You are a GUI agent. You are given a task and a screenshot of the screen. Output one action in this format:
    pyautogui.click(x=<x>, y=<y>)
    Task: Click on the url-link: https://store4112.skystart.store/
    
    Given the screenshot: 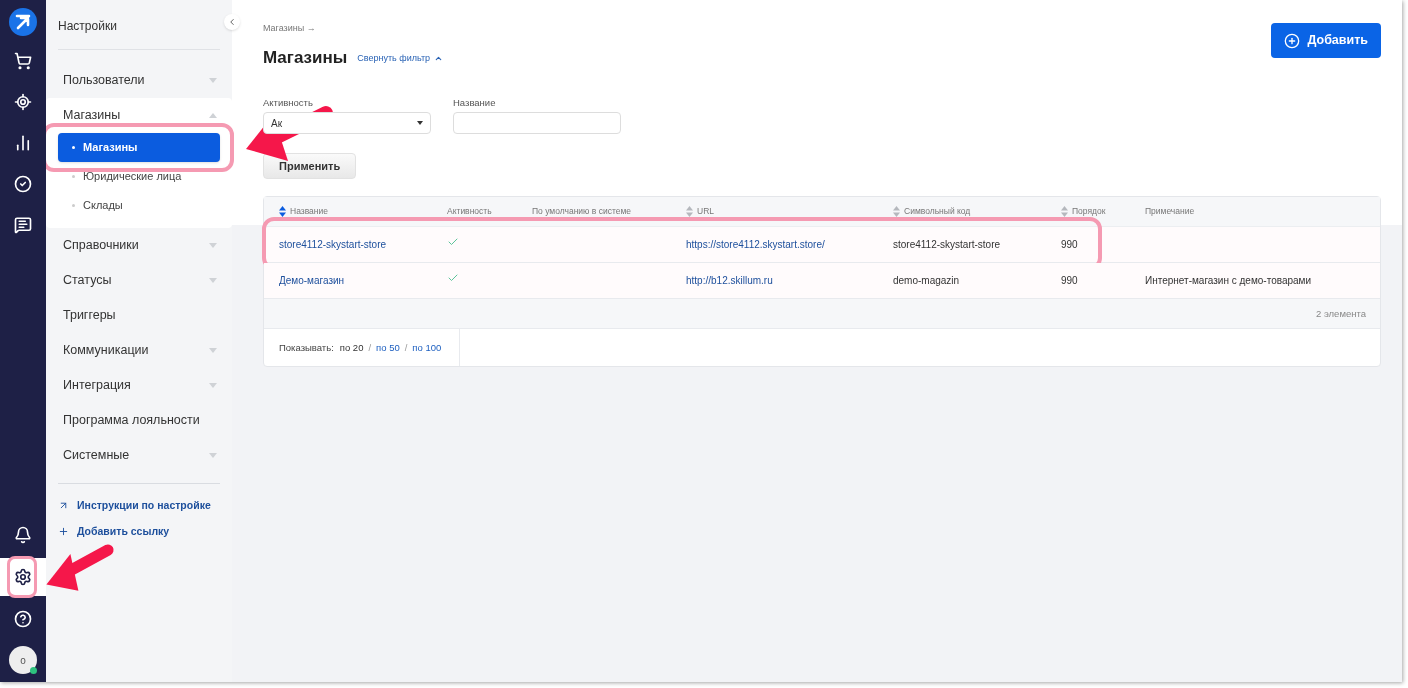 What is the action you would take?
    pyautogui.click(x=789, y=245)
    